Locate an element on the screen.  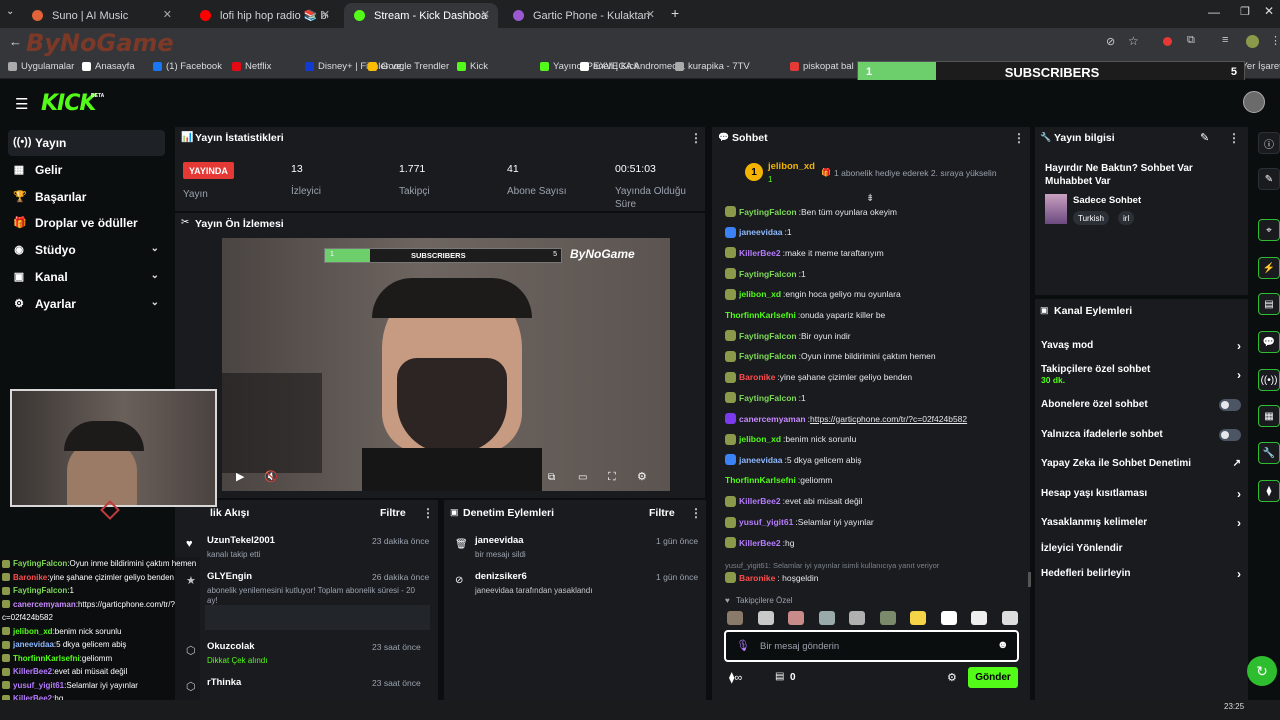
extension-icon is located at coordinates (1167, 41).